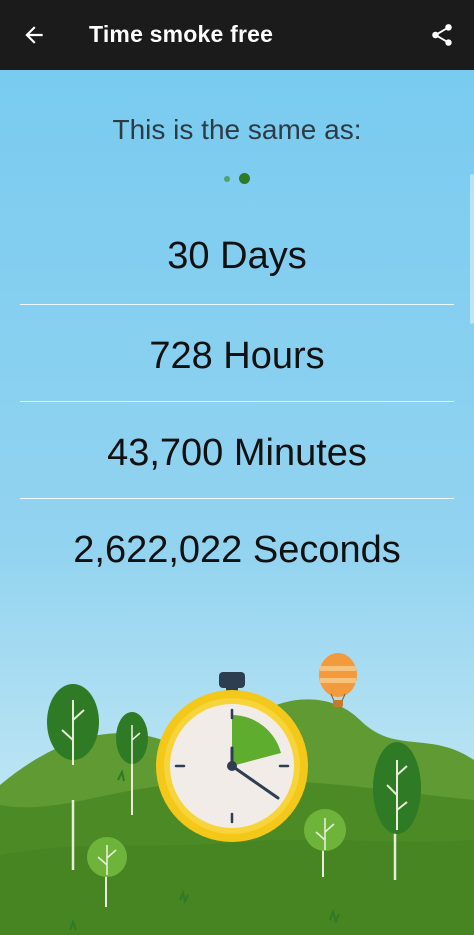  What do you see at coordinates (237, 129) in the screenshot?
I see `equivalence-heading: This is the same as:` at bounding box center [237, 129].